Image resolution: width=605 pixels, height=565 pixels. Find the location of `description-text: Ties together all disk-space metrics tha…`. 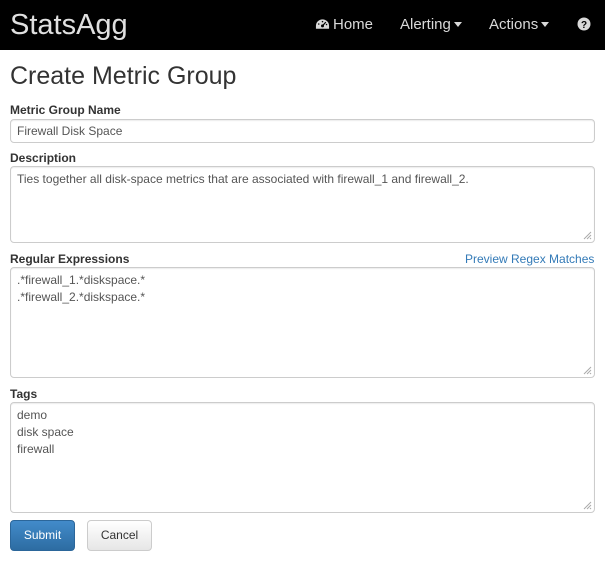

description-text: Ties together all disk-space metrics tha… is located at coordinates (243, 179).